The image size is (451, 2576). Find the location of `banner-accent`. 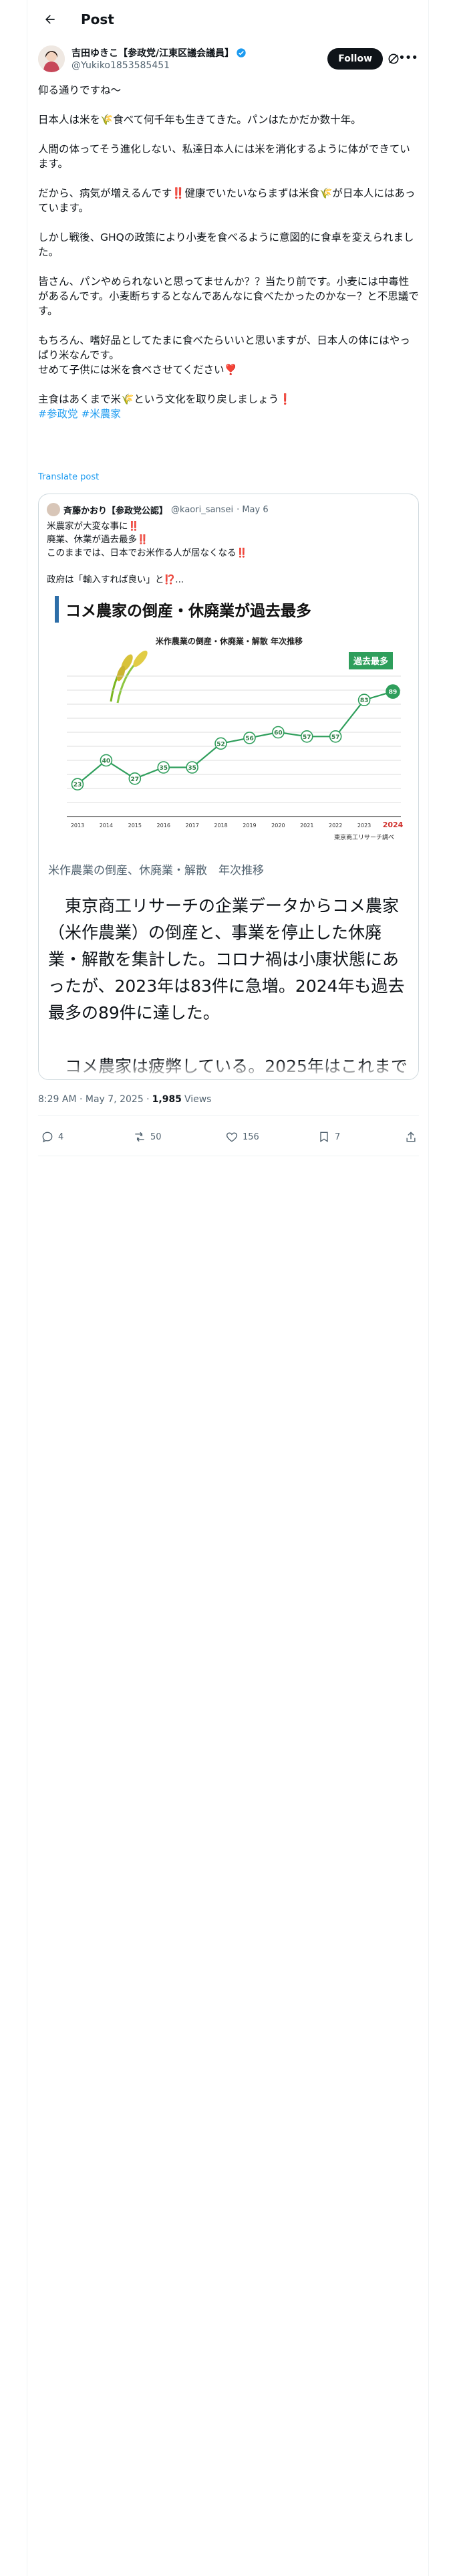

banner-accent is located at coordinates (57, 609).